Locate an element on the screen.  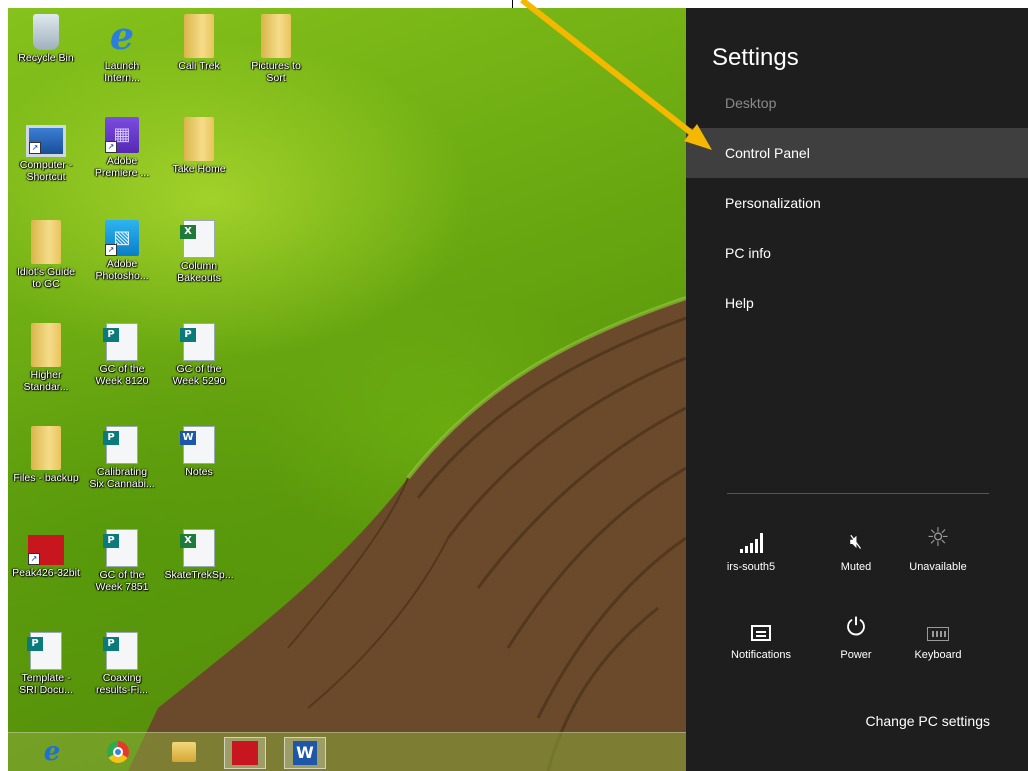
taskbar: e W is located at coordinates (347, 751).